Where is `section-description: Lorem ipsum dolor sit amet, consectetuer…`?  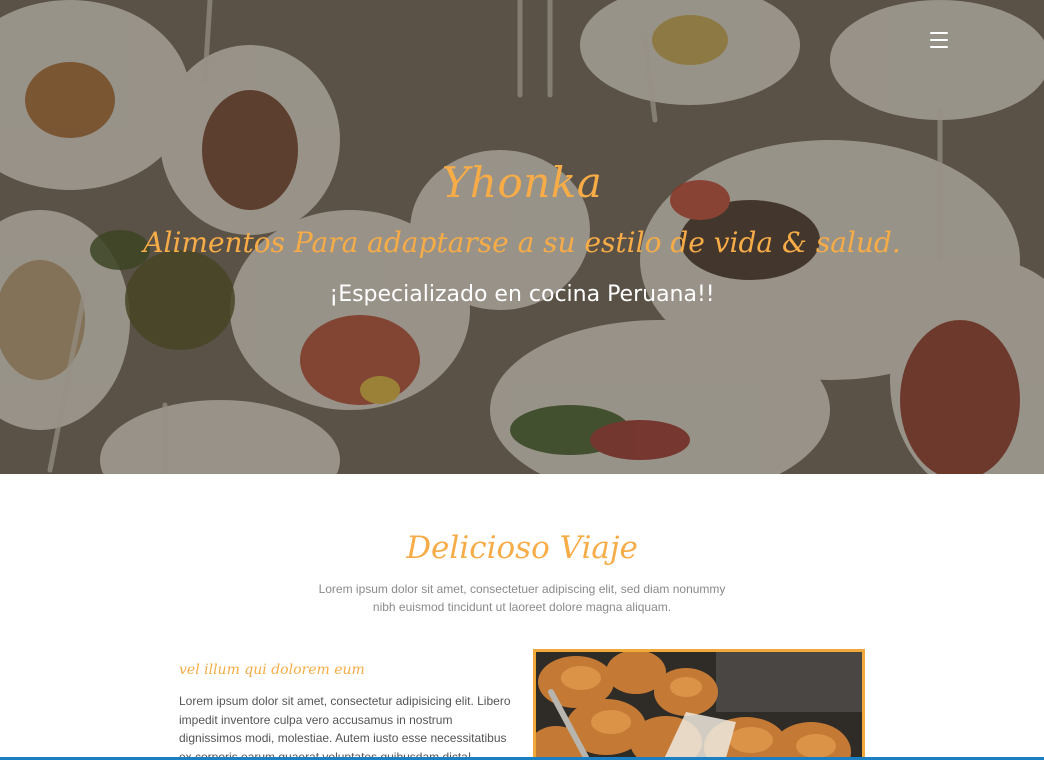
section-description: Lorem ipsum dolor sit amet, consectetuer… is located at coordinates (522, 598).